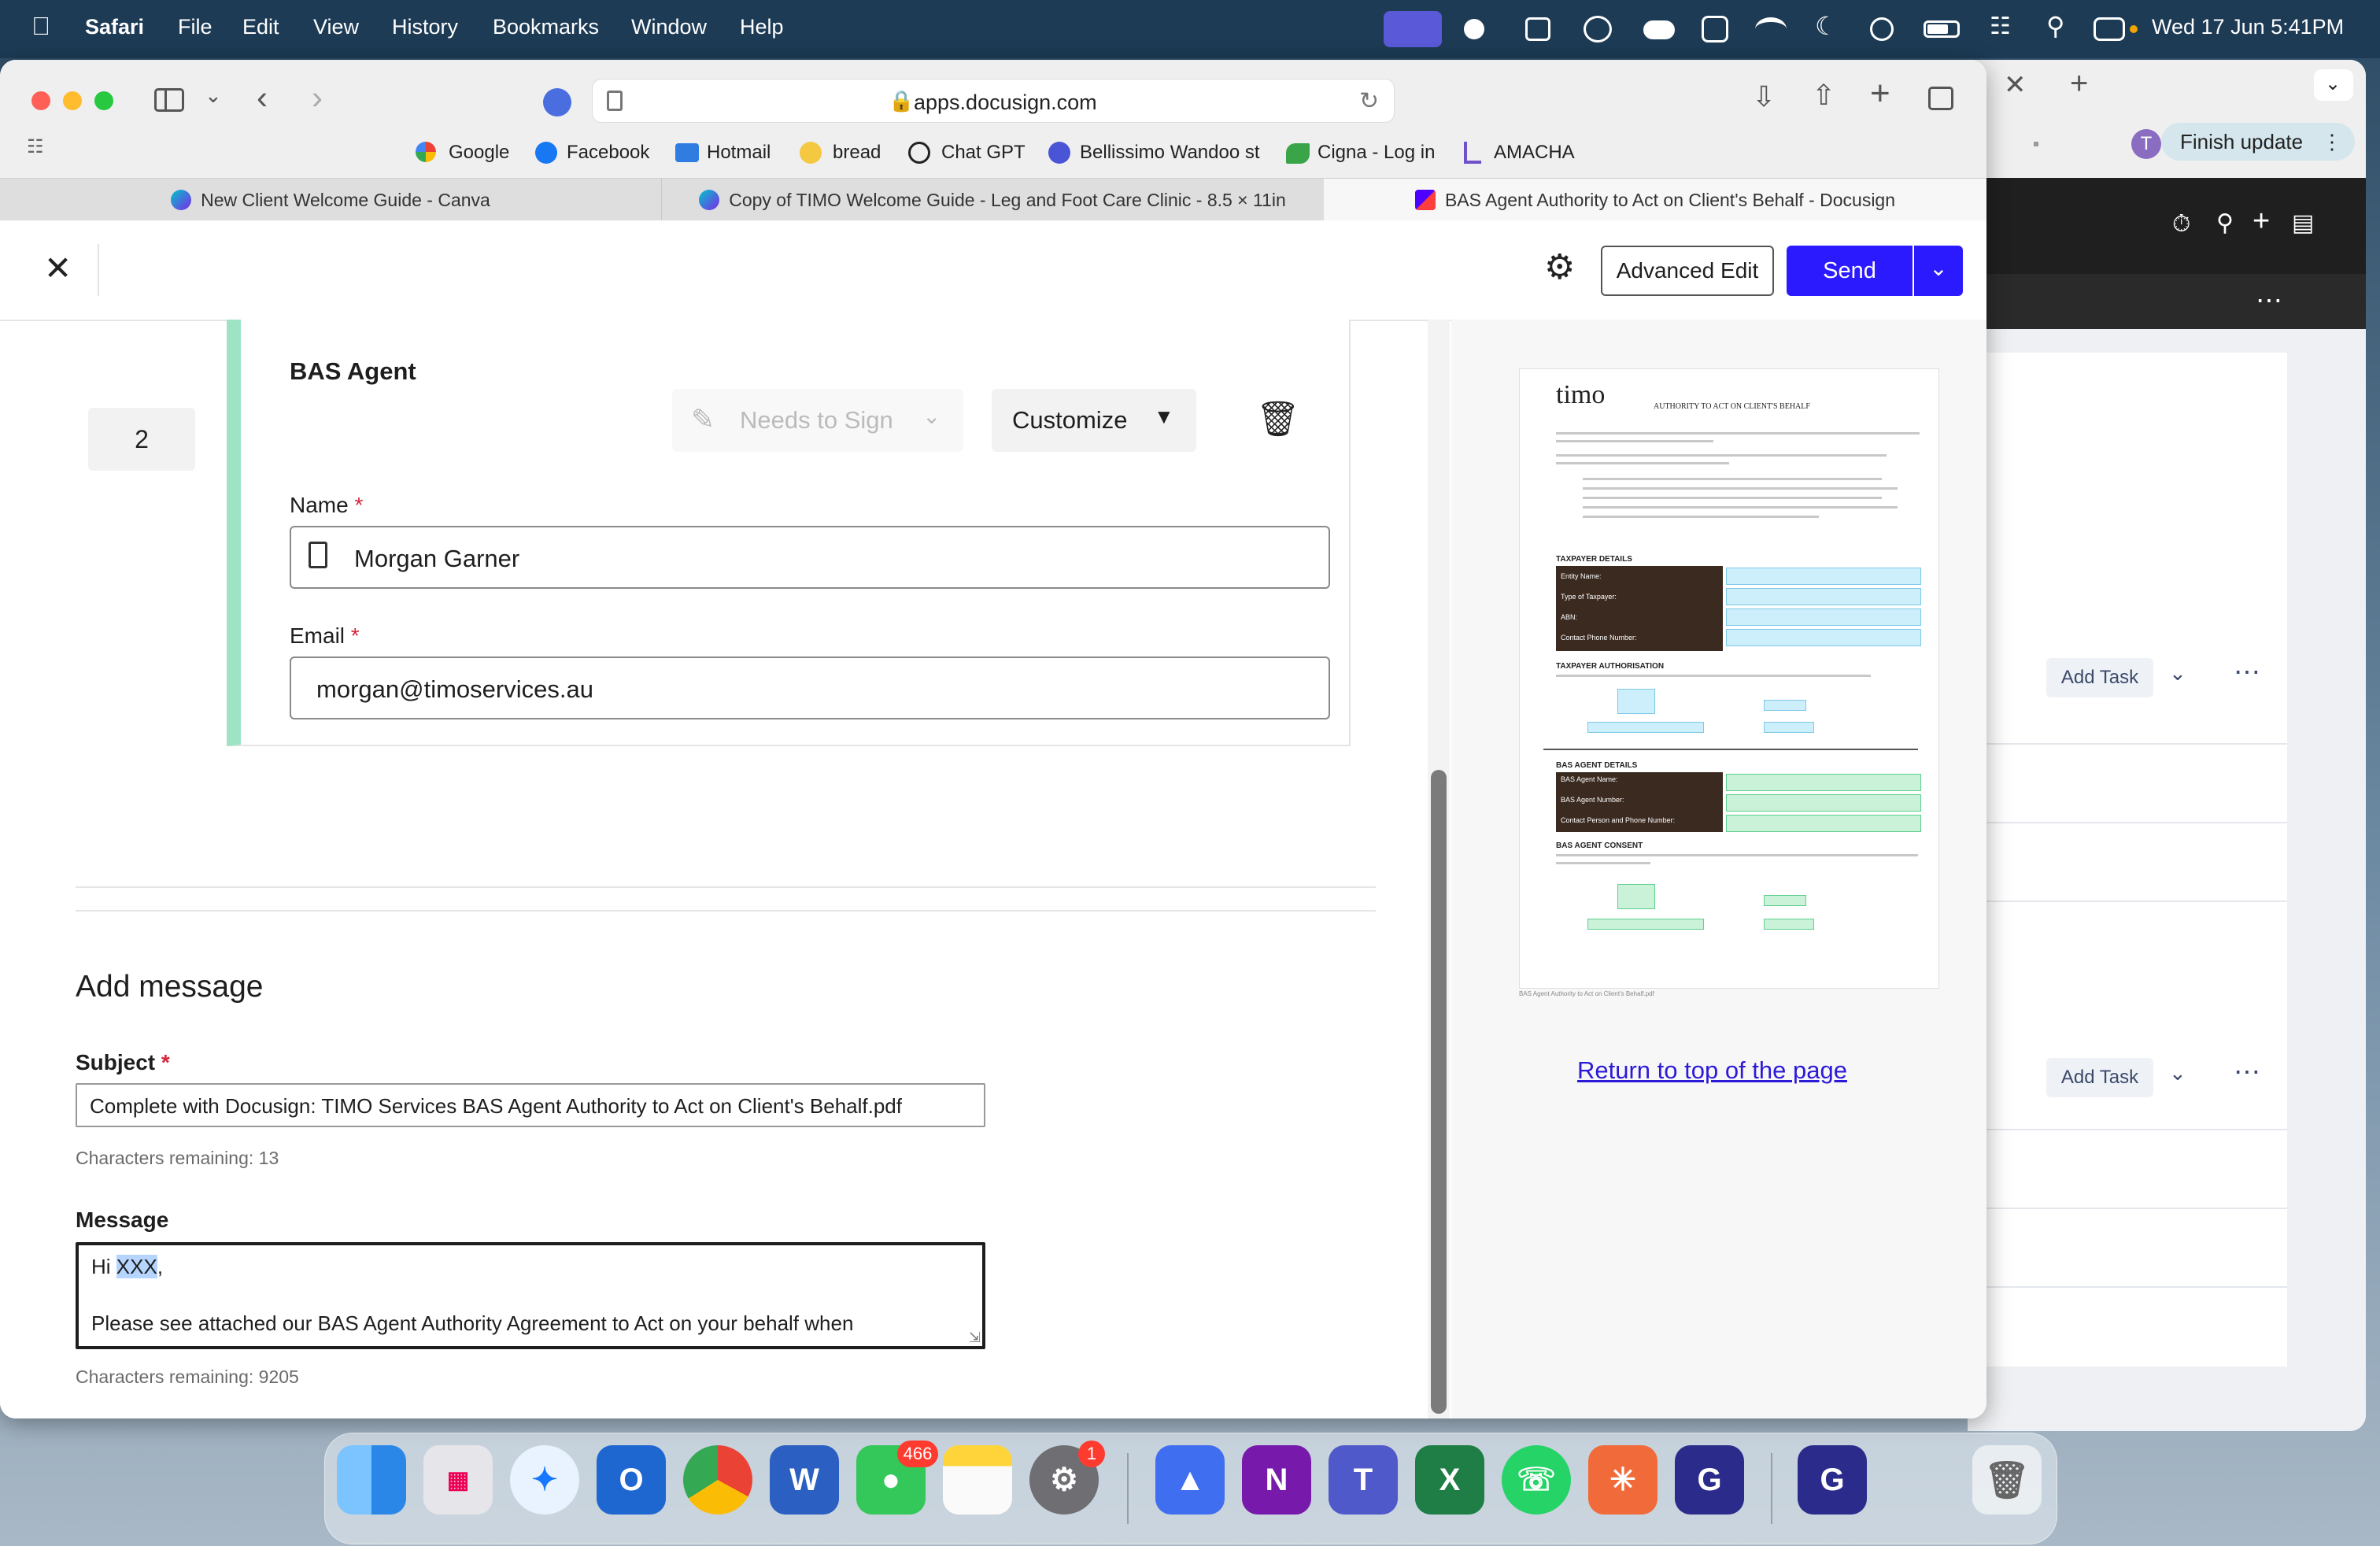 The image size is (2380, 1546). What do you see at coordinates (318, 555) in the screenshot?
I see `contacts-icon` at bounding box center [318, 555].